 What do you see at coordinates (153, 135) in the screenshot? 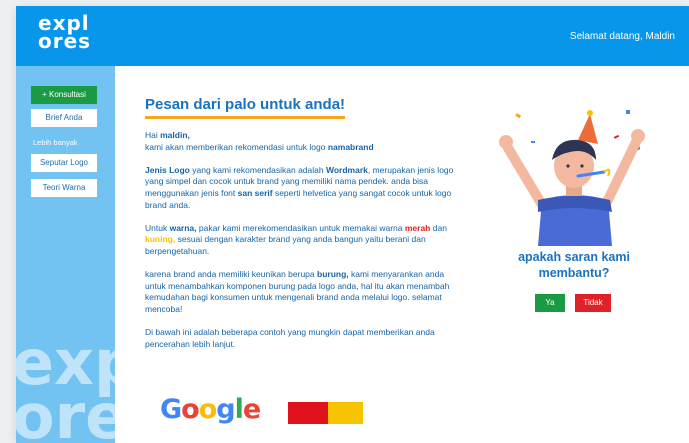
I see `text-hai: Hai` at bounding box center [153, 135].